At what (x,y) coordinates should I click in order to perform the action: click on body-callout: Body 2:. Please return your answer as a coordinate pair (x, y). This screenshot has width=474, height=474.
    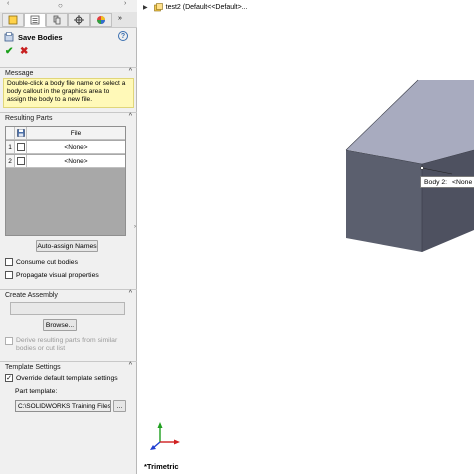
    Looking at the image, I should click on (436, 182).